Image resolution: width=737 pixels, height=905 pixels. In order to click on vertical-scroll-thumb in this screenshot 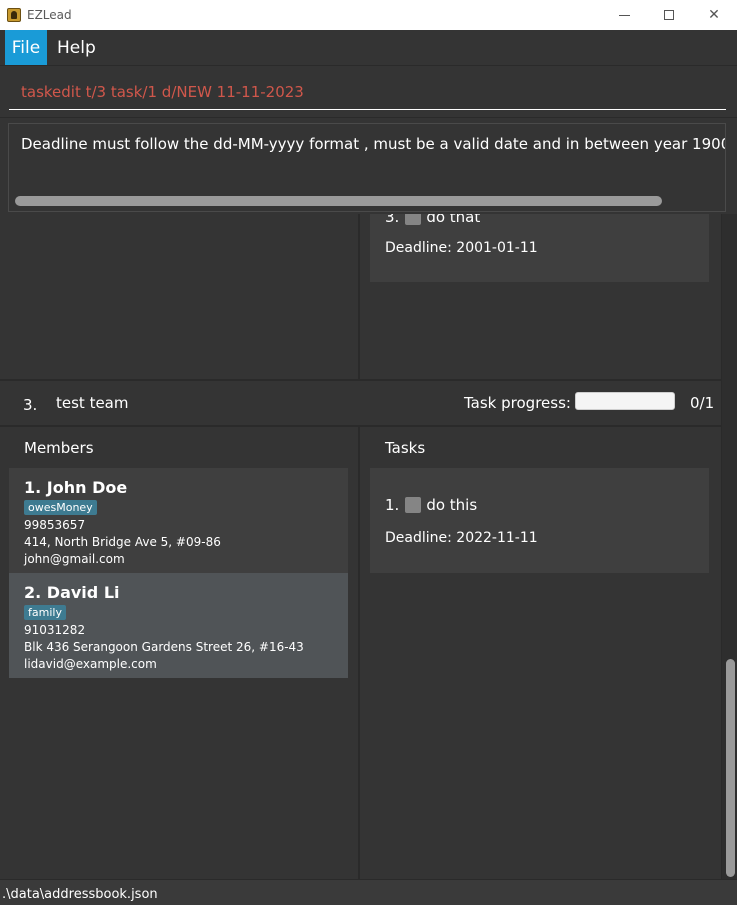, I will do `click(730, 768)`.